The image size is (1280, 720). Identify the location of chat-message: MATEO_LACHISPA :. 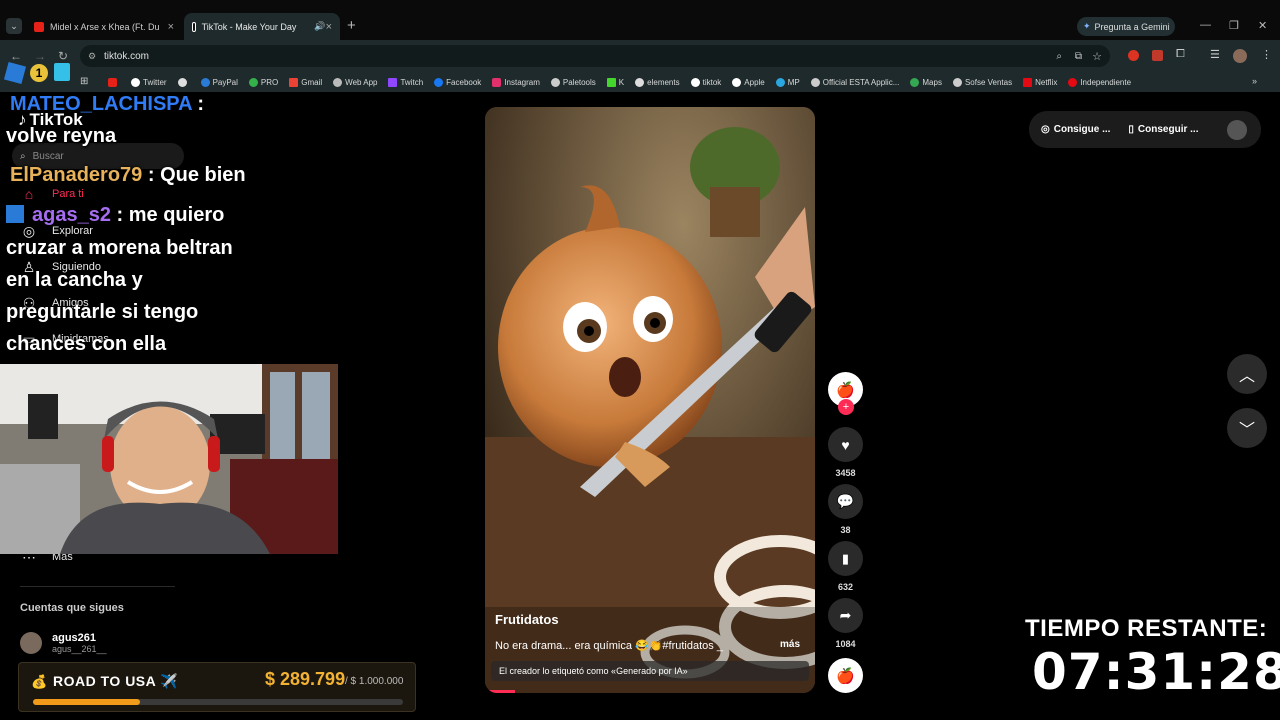
(105, 106).